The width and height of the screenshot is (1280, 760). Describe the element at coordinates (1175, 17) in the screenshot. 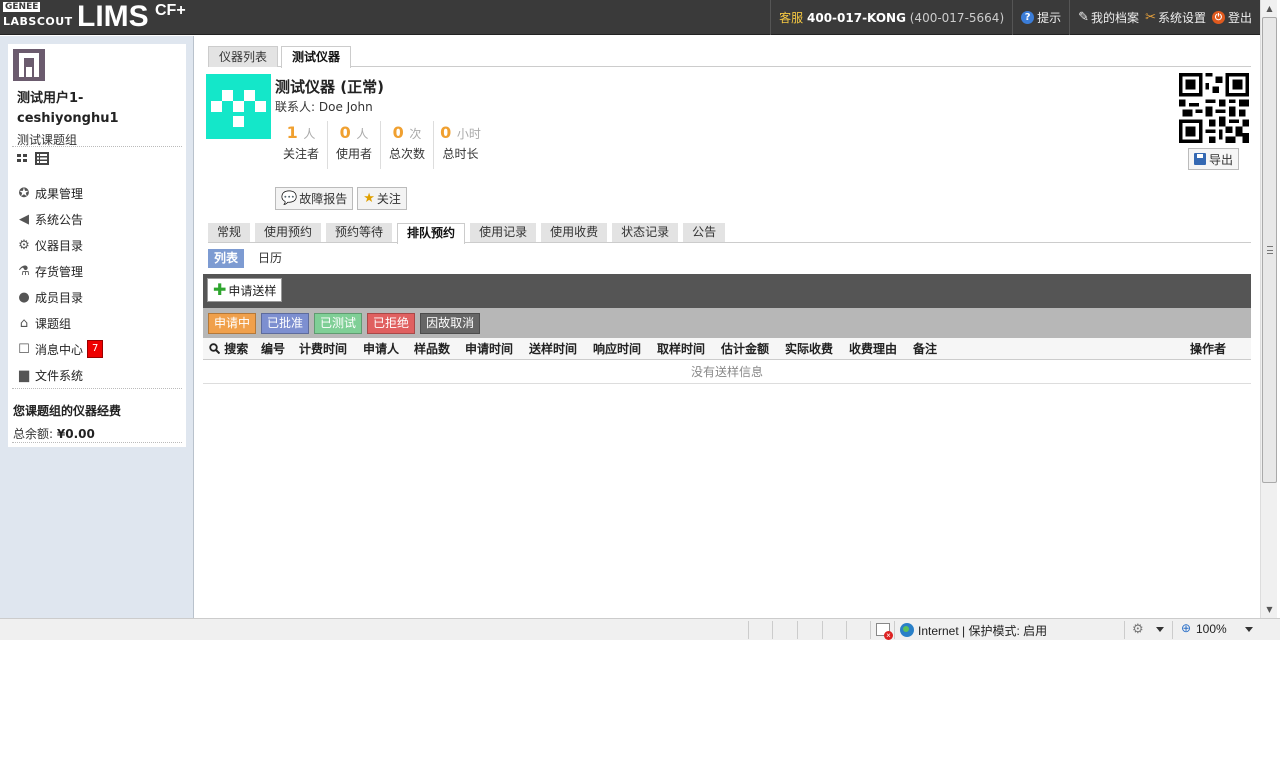

I see `settings-link: ✂ 系统设置` at that location.